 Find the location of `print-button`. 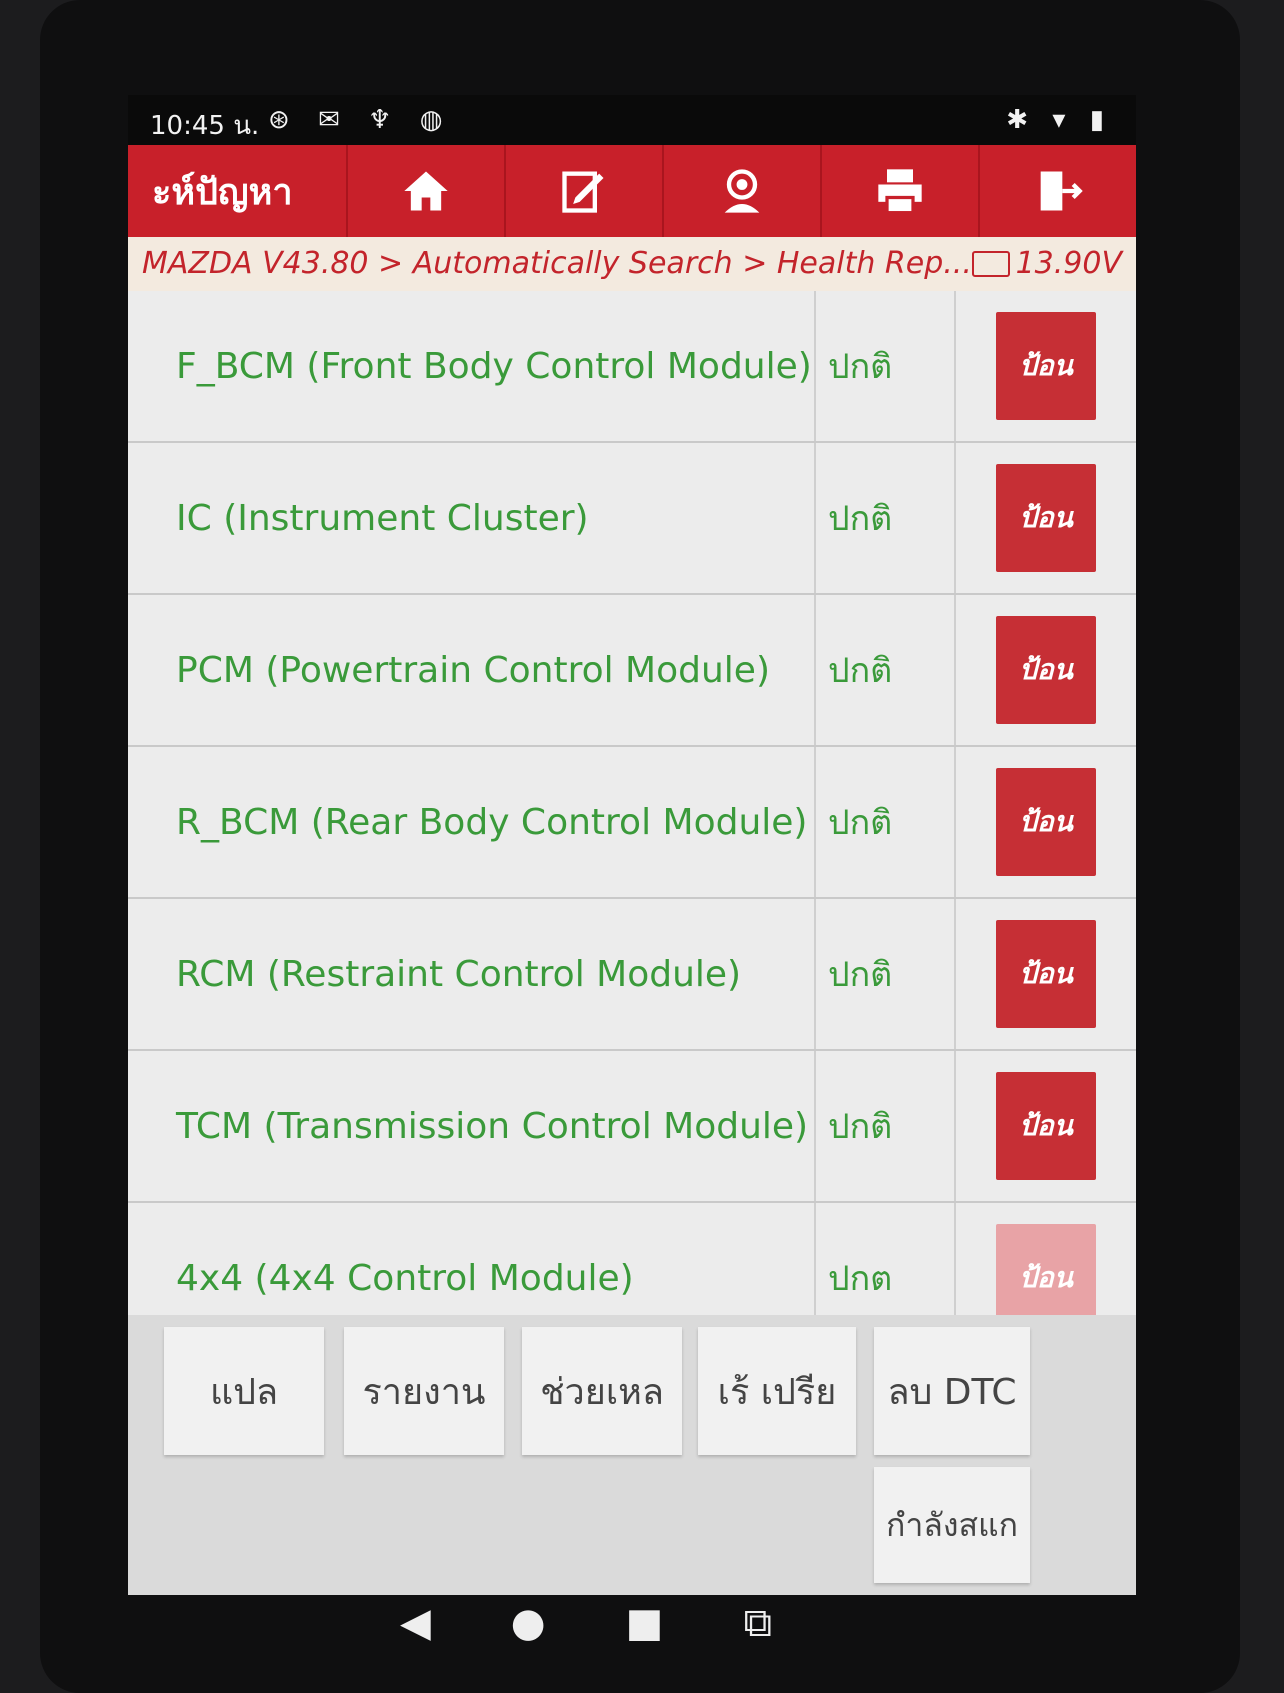

print-button is located at coordinates (899, 191).